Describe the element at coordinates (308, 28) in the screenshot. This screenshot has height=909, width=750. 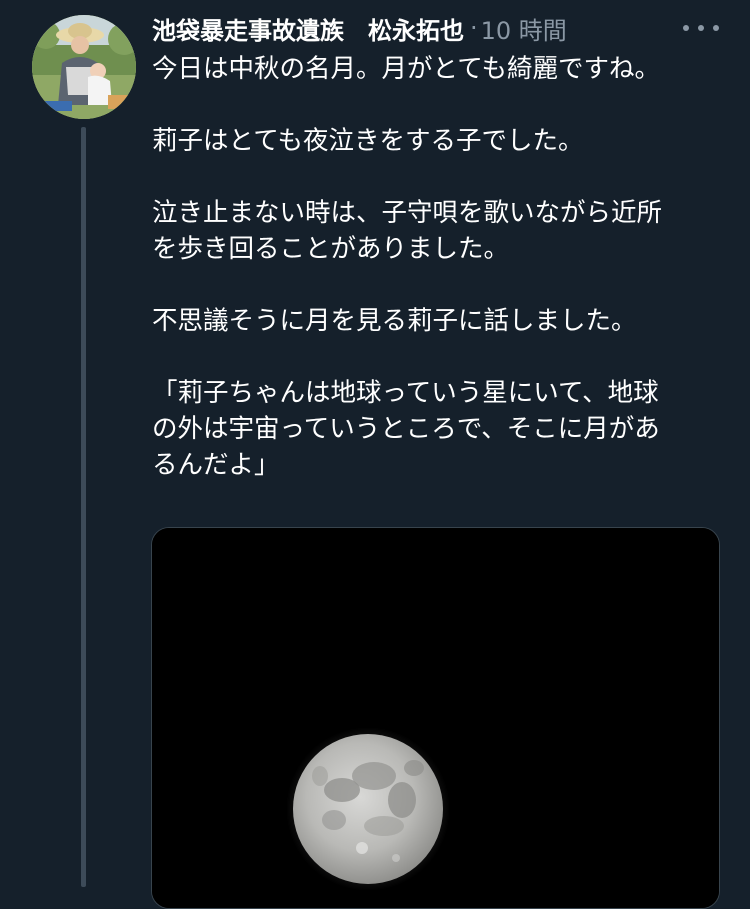
I see `display-name: 池袋暴走事故遺族 松永拓也` at that location.